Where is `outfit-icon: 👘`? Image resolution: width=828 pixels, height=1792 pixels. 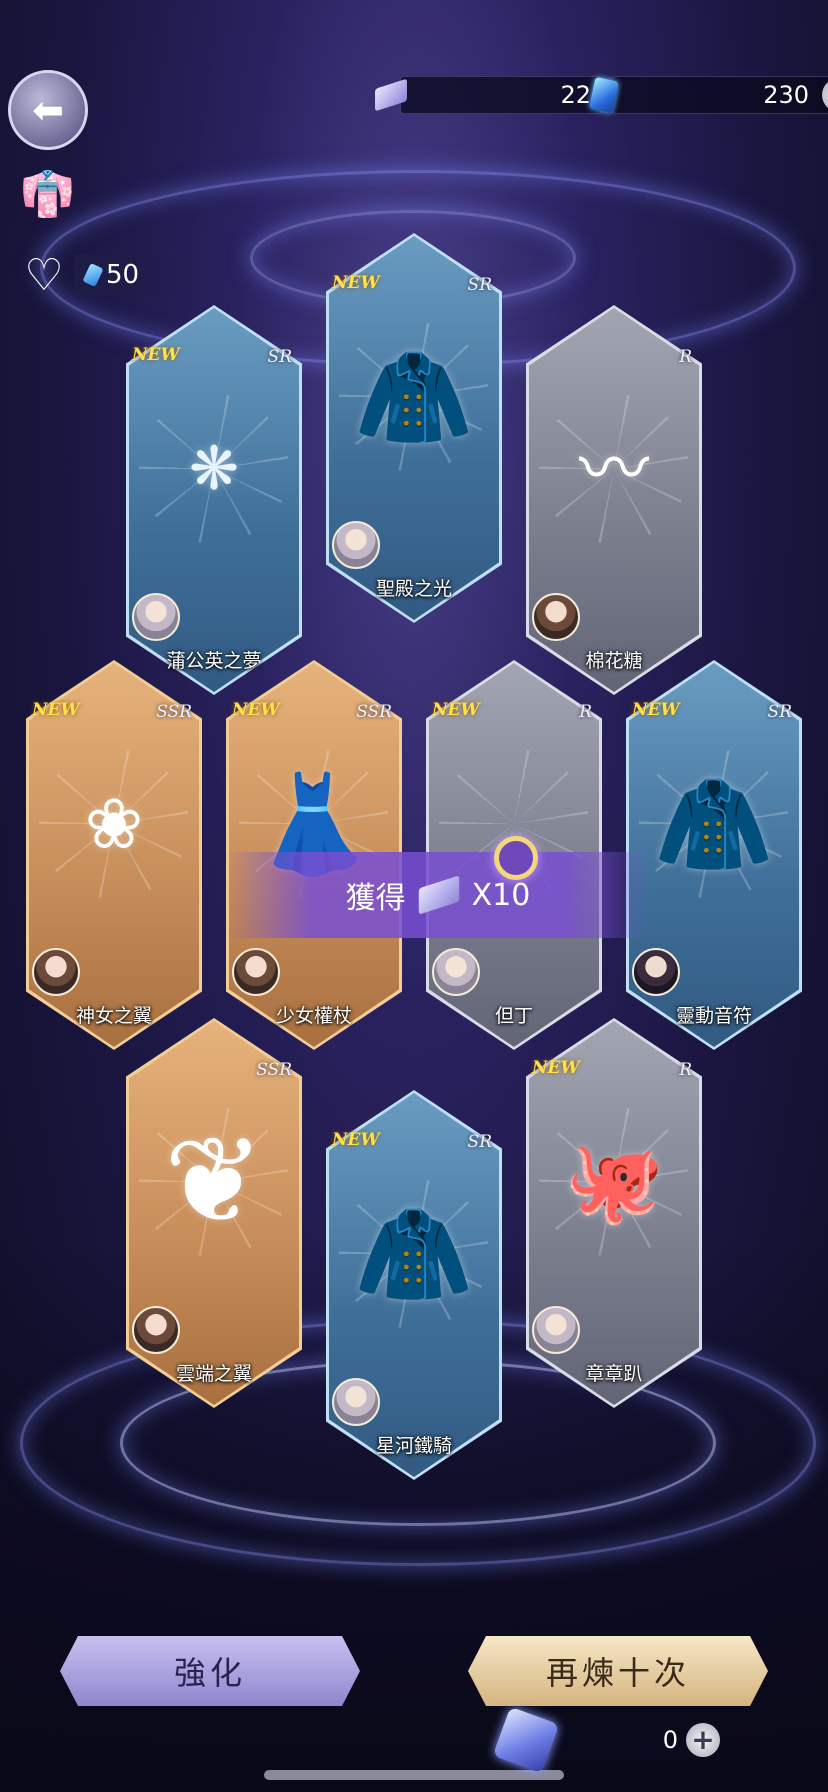
outfit-icon: 👘 is located at coordinates (47, 195).